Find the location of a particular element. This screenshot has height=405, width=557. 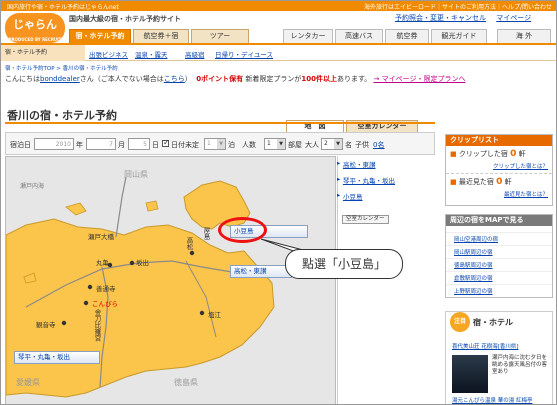

jalan-logo: じゃらん PRODUCED BY RECRUIT is located at coordinates (35, 28).